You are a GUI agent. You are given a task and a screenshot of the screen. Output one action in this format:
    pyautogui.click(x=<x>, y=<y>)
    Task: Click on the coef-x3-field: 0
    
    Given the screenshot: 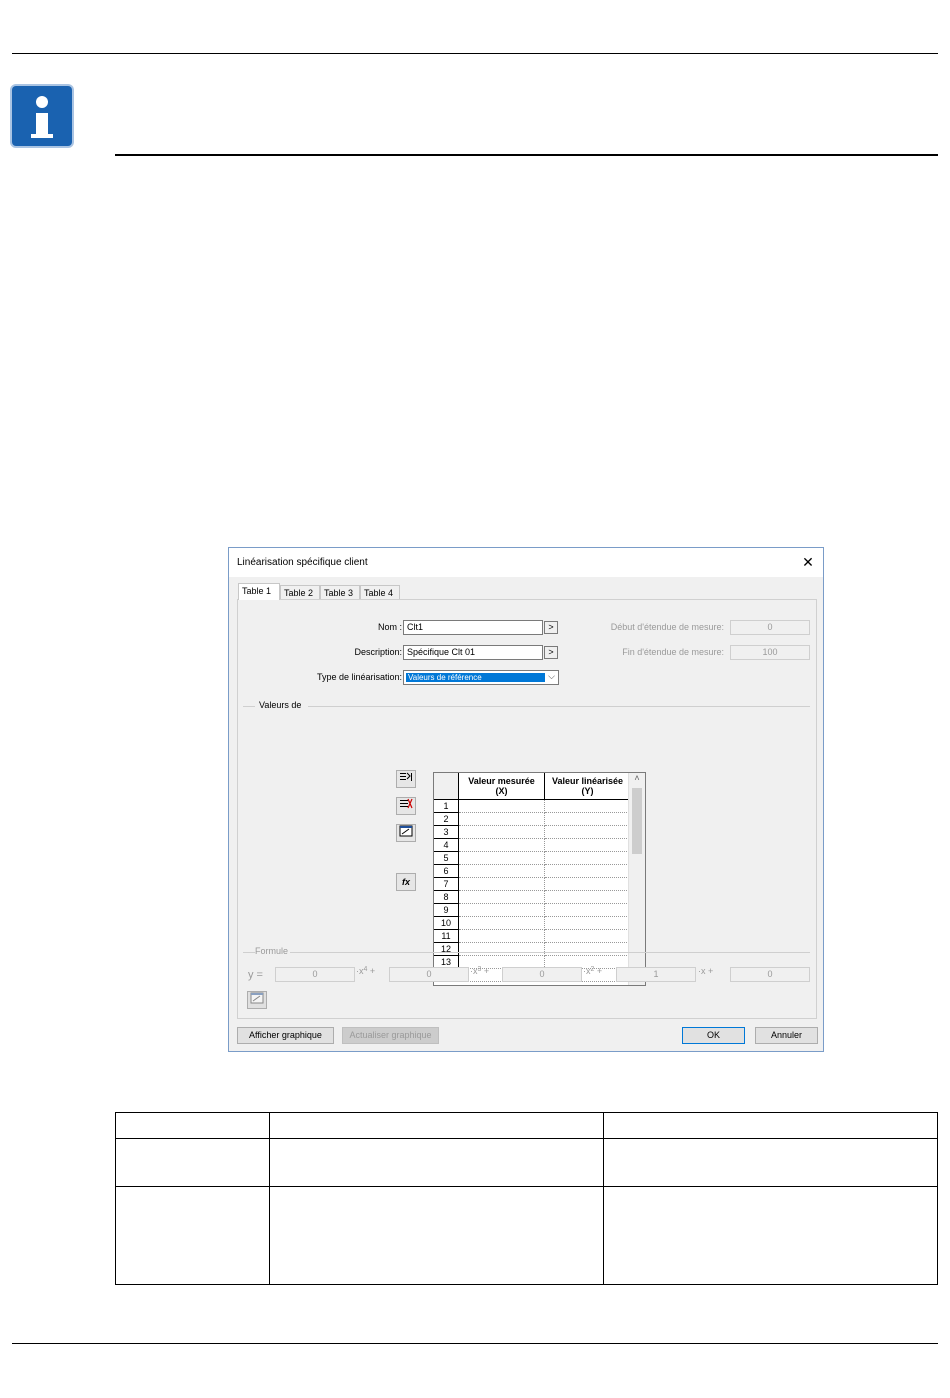 What is the action you would take?
    pyautogui.click(x=429, y=974)
    